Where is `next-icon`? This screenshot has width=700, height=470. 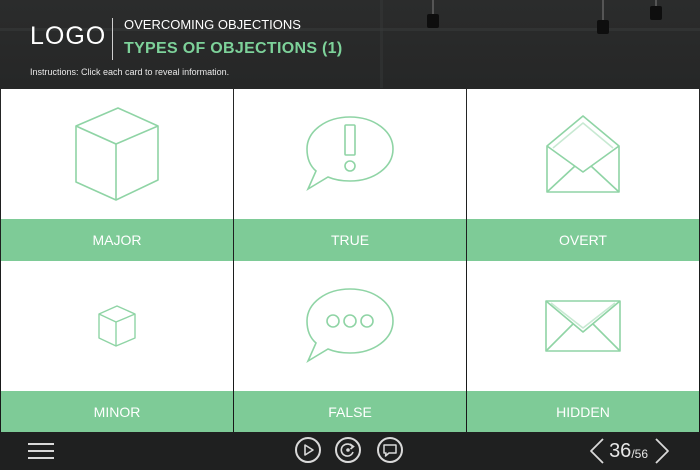
next-icon is located at coordinates (662, 451).